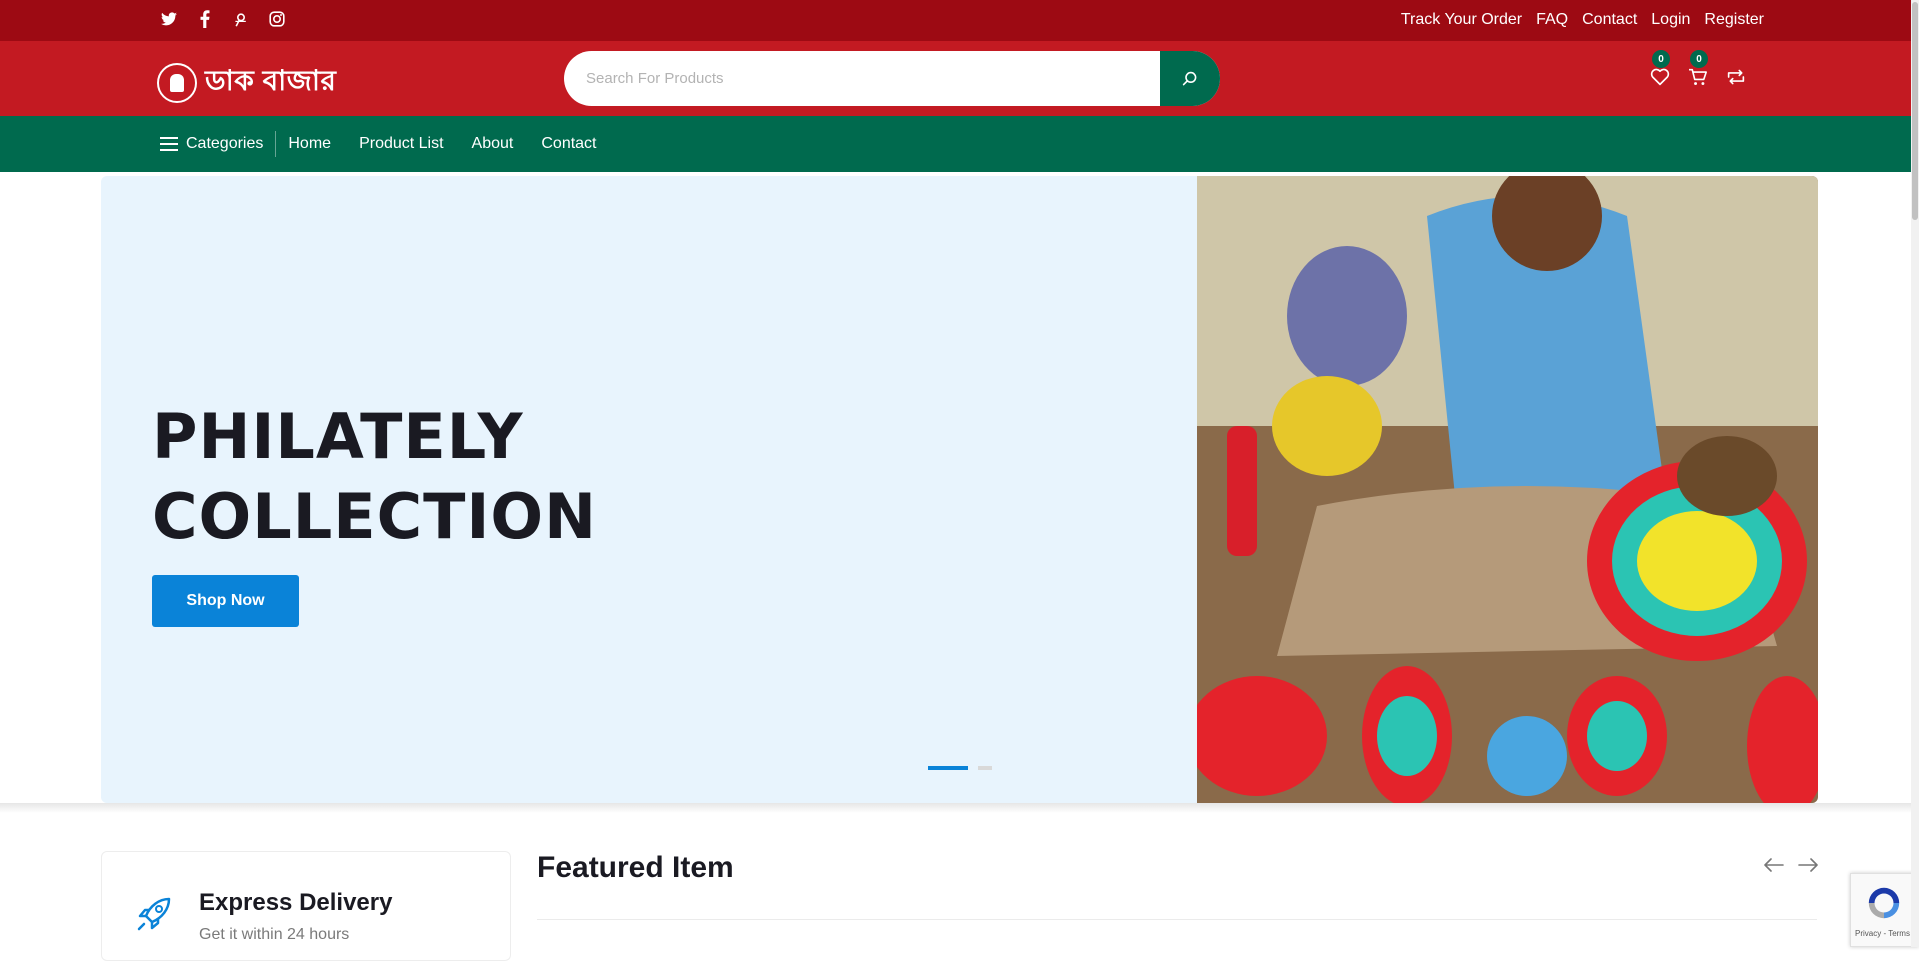  I want to click on compare-button, so click(1736, 77).